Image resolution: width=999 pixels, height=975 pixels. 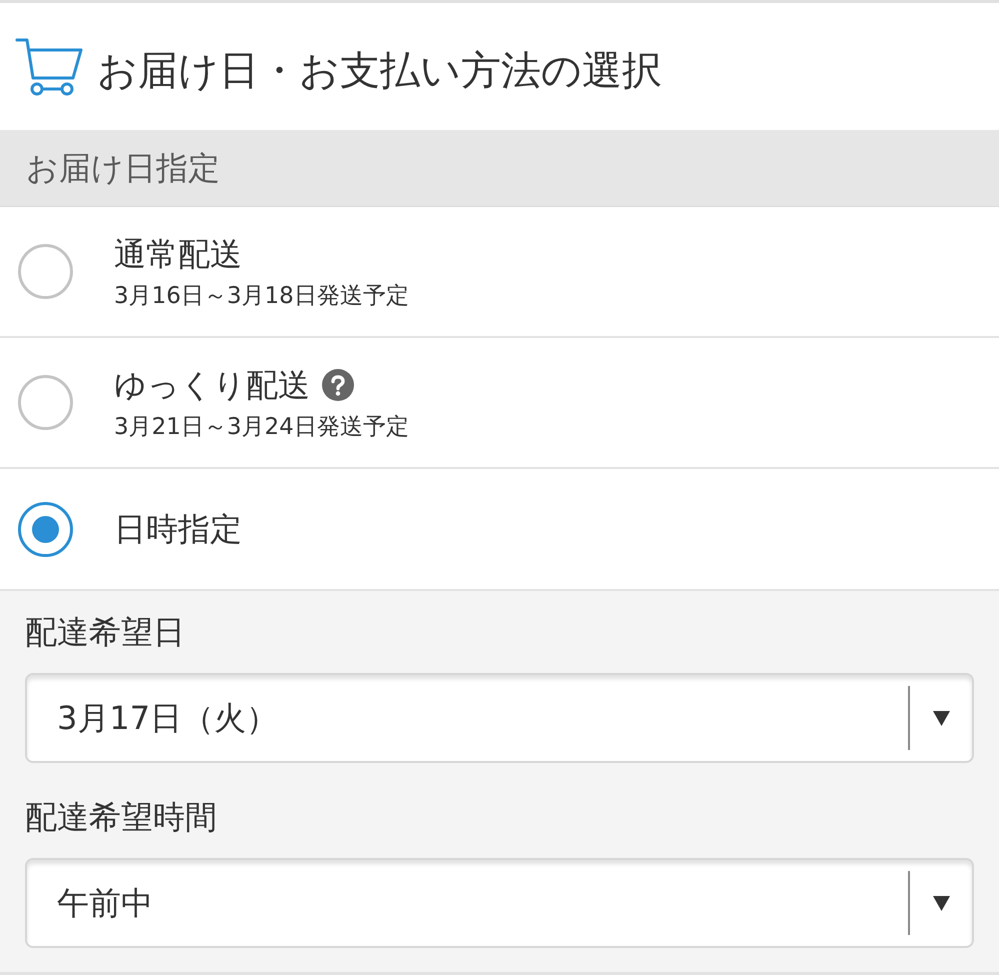 What do you see at coordinates (379, 70) in the screenshot?
I see `page-title: お届け日・お支払い方法の選択` at bounding box center [379, 70].